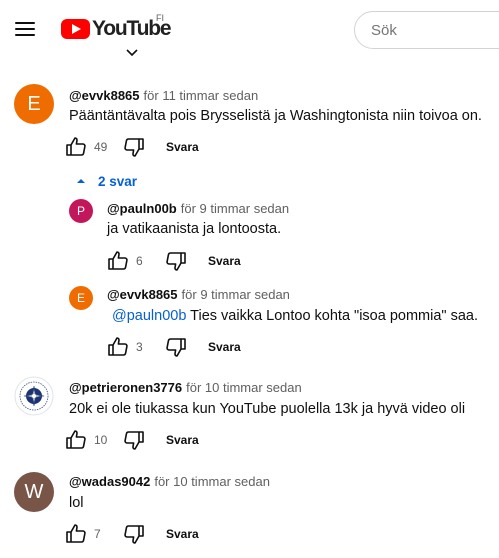 This screenshot has width=499, height=558. What do you see at coordinates (118, 181) in the screenshot?
I see `replies-toggle-label: 2 svar` at bounding box center [118, 181].